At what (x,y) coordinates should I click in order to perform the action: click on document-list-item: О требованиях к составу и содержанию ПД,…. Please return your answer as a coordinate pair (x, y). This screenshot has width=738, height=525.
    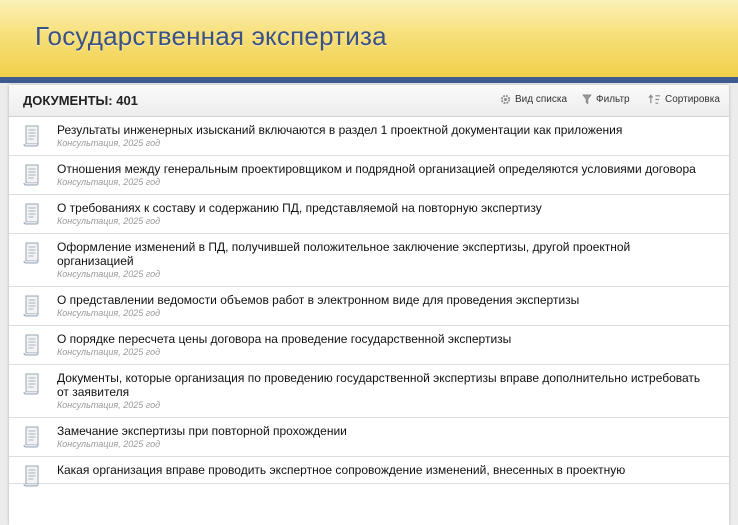
    Looking at the image, I should click on (369, 214).